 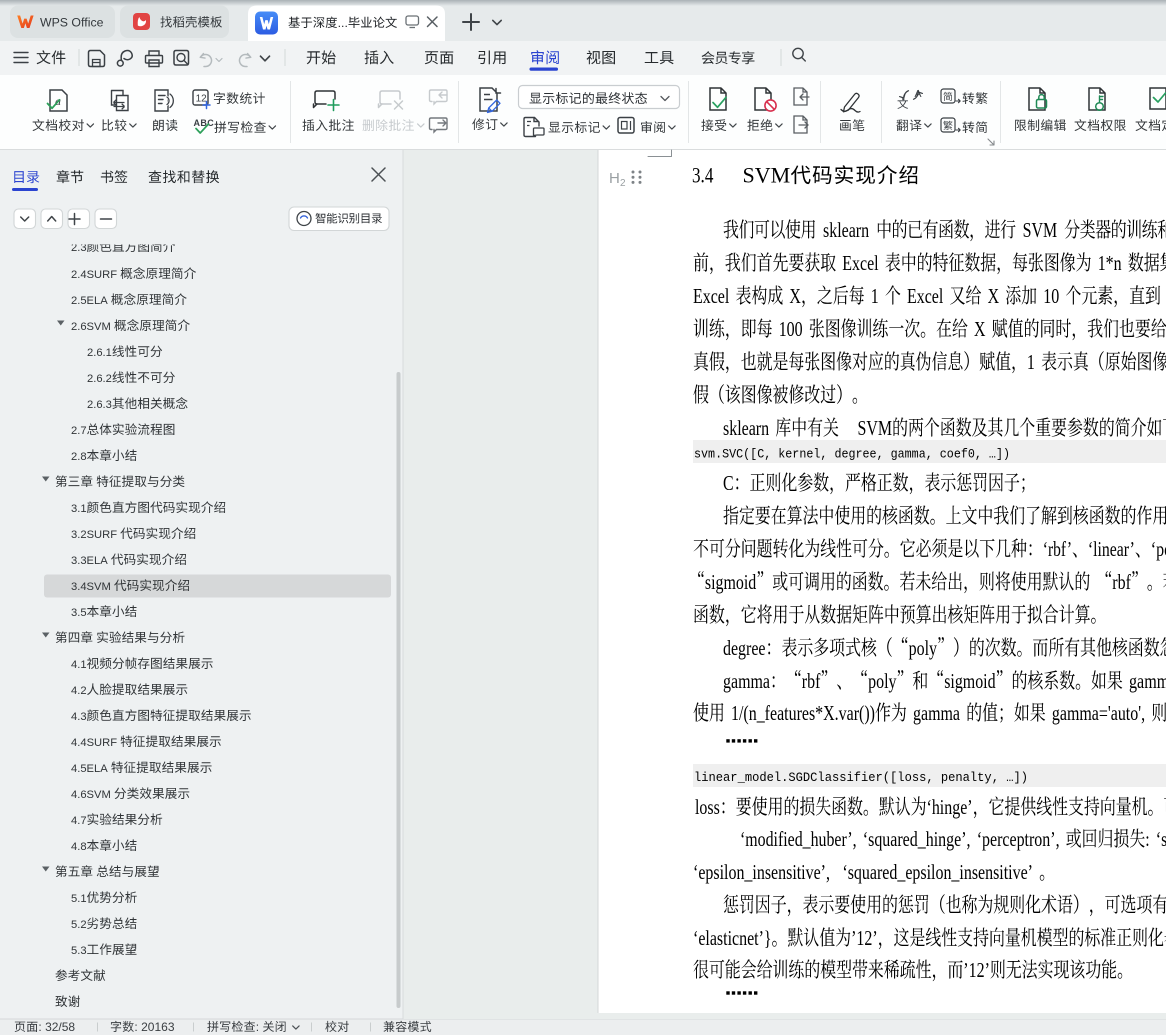 I want to click on svg-text: 3.4, so click(x=702, y=175).